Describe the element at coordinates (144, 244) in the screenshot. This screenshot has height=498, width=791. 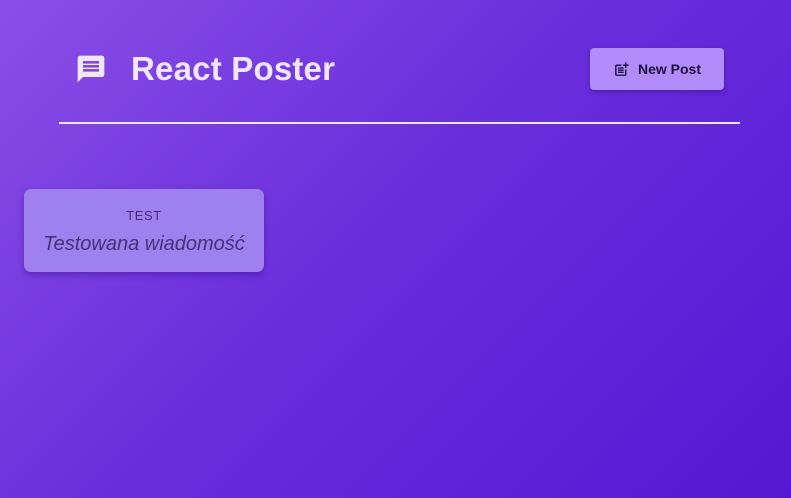
I see `post-body: Testowana wiadomość` at that location.